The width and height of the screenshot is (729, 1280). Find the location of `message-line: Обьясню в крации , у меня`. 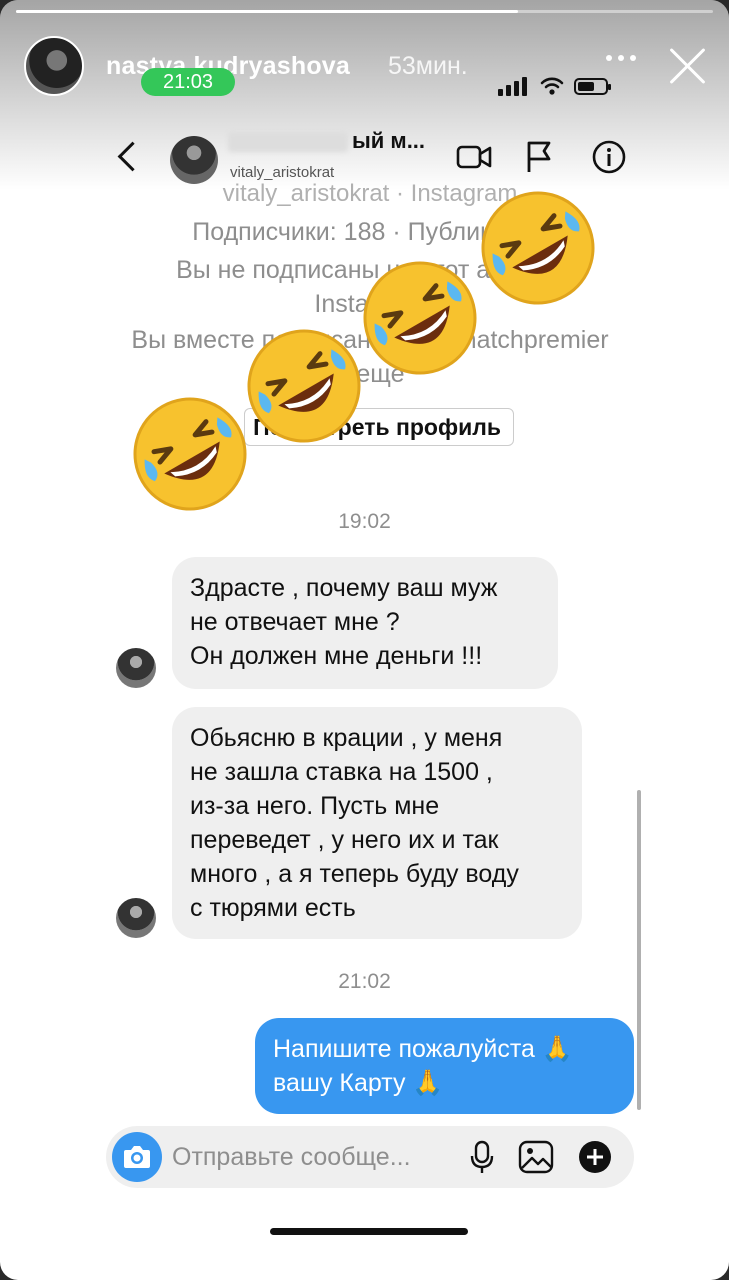

message-line: Обьясню в крации , у меня is located at coordinates (346, 738).